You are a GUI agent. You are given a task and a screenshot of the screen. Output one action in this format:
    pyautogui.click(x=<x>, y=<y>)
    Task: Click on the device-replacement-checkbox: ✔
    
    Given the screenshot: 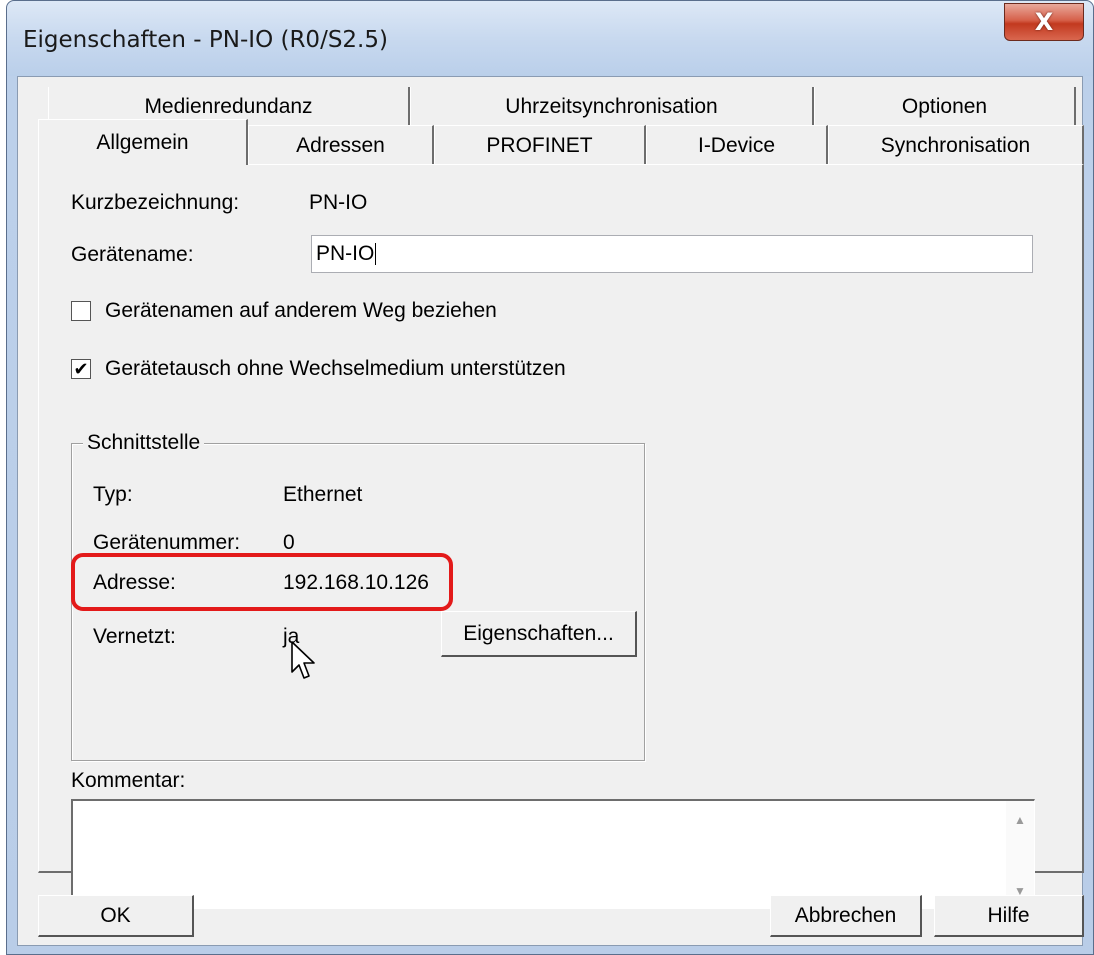 What is the action you would take?
    pyautogui.click(x=81, y=369)
    